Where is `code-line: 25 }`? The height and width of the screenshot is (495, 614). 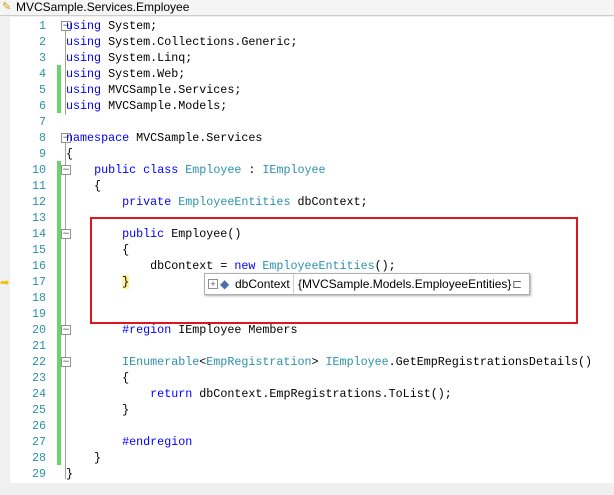 code-line: 25 } is located at coordinates (312, 410).